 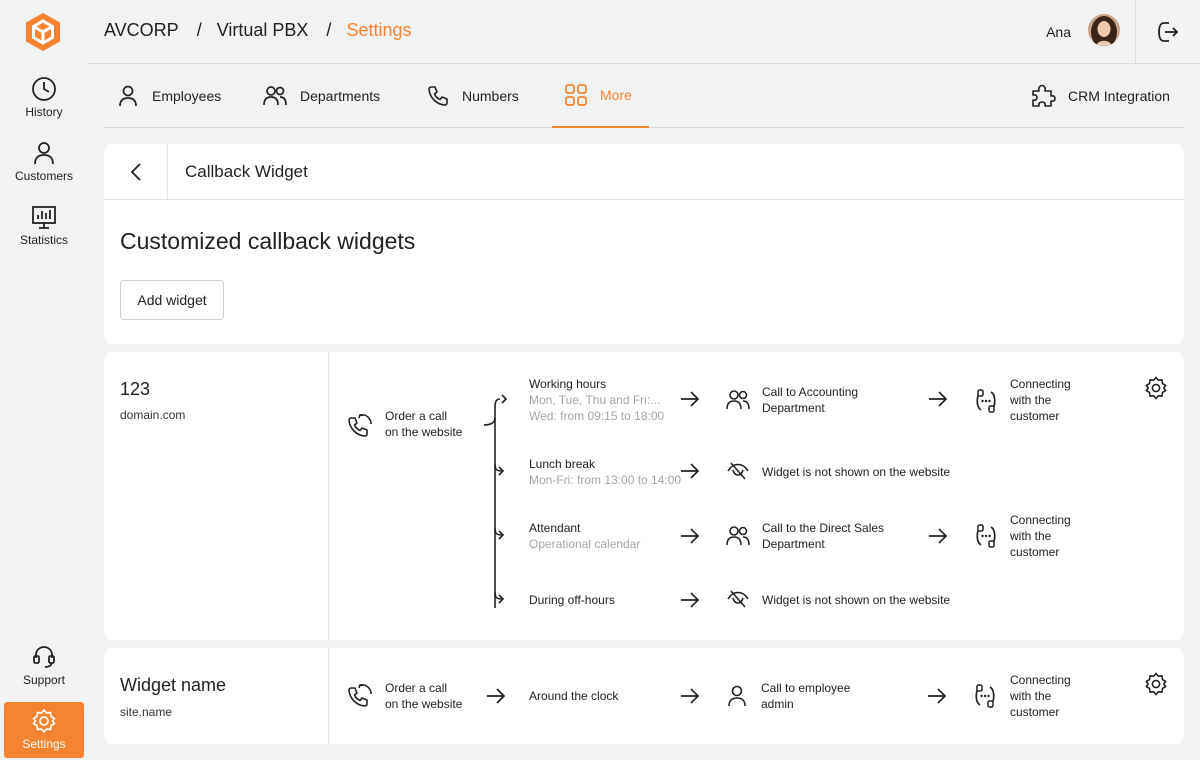 What do you see at coordinates (438, 96) in the screenshot?
I see `phone-icon` at bounding box center [438, 96].